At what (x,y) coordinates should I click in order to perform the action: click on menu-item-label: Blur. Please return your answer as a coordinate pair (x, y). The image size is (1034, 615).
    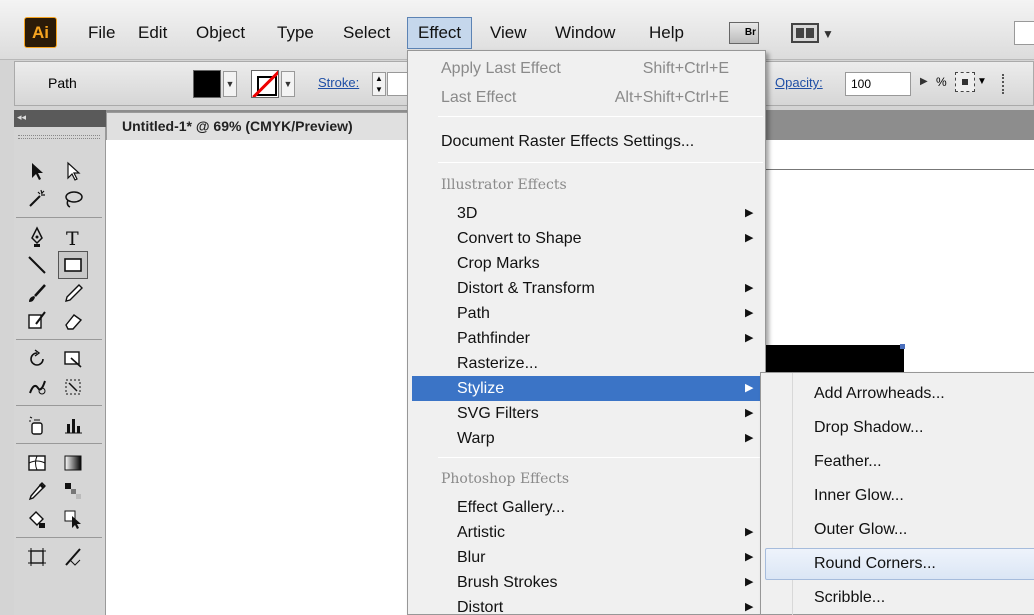
    Looking at the image, I should click on (471, 557).